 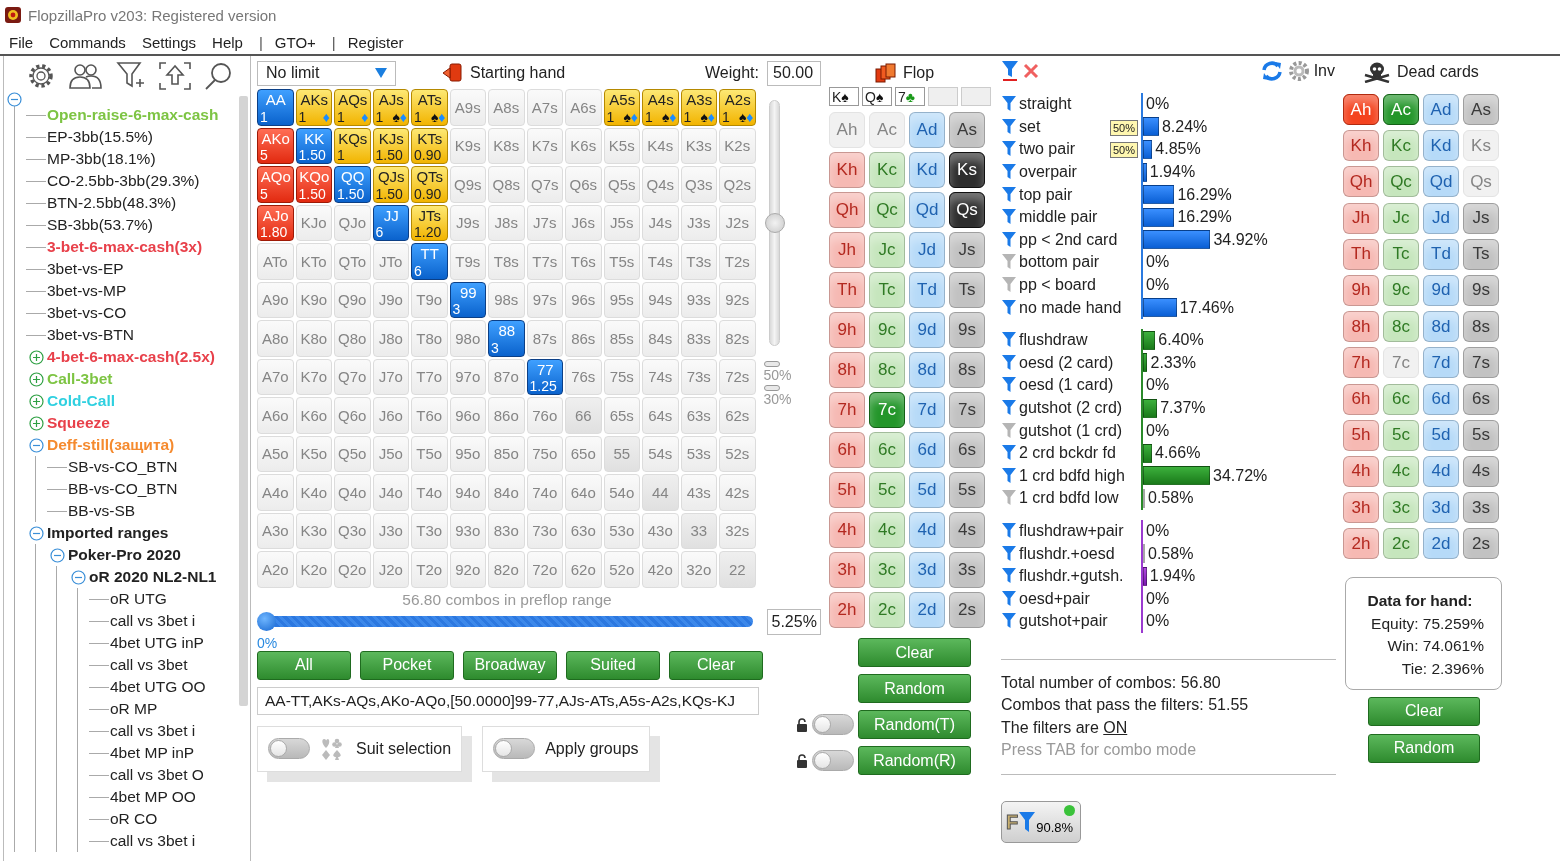 What do you see at coordinates (467, 107) in the screenshot?
I see `hand-cell: A9s` at bounding box center [467, 107].